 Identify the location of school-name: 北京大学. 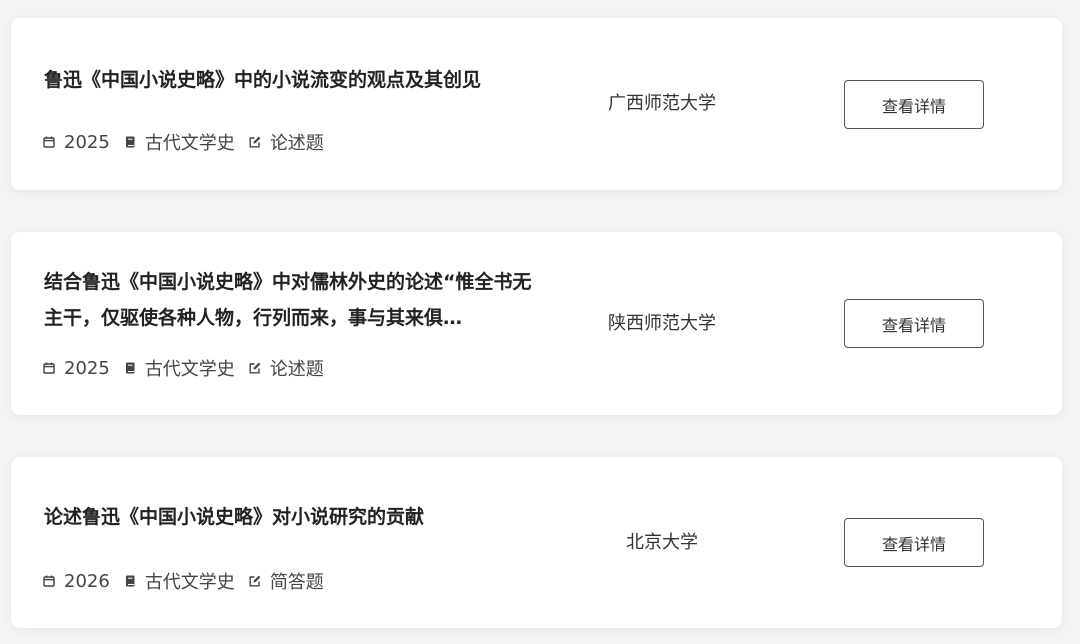
(662, 542).